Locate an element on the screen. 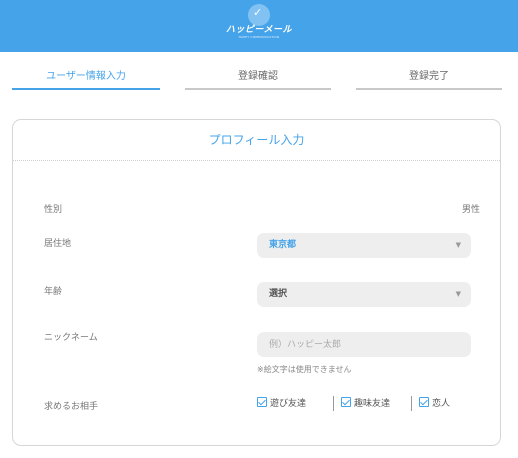 The height and width of the screenshot is (458, 518). residence-value: 東京都 is located at coordinates (283, 245).